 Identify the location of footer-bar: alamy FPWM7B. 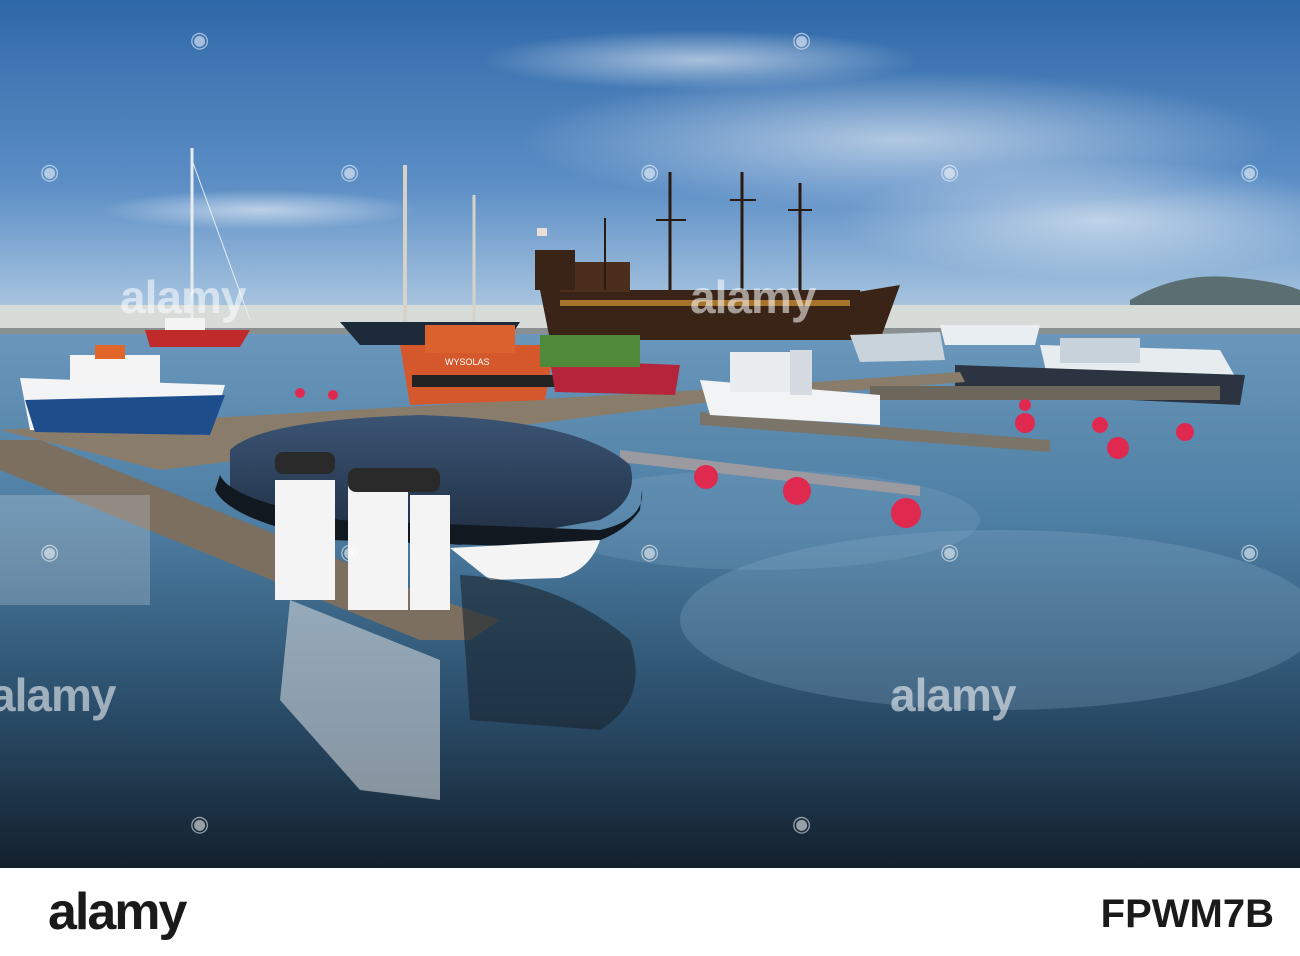
(650, 912).